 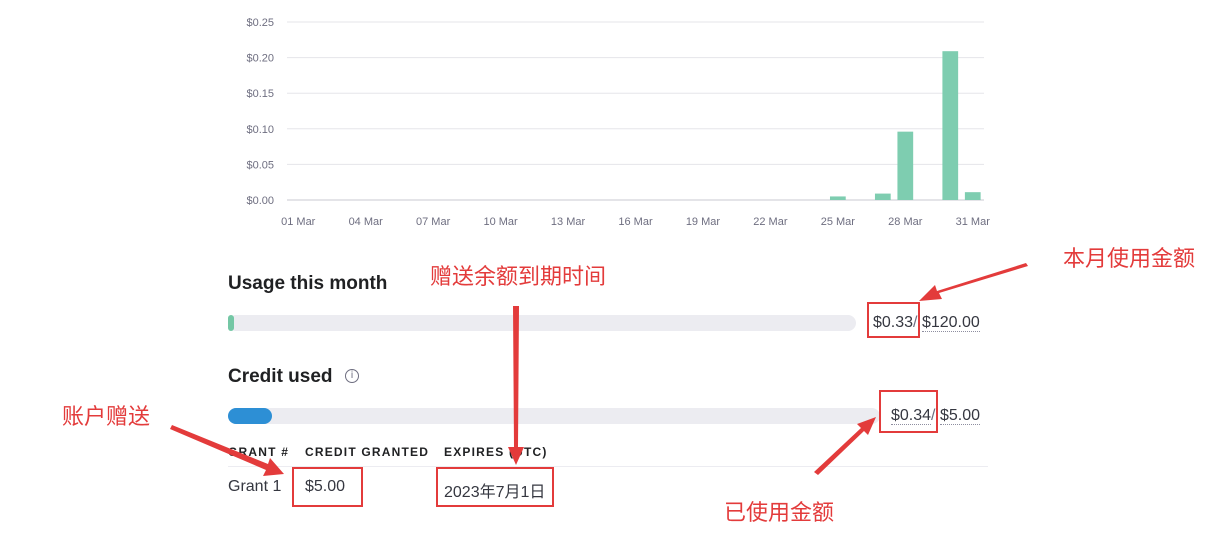 I want to click on annotation-used-amount: 已使用金额, so click(x=779, y=513).